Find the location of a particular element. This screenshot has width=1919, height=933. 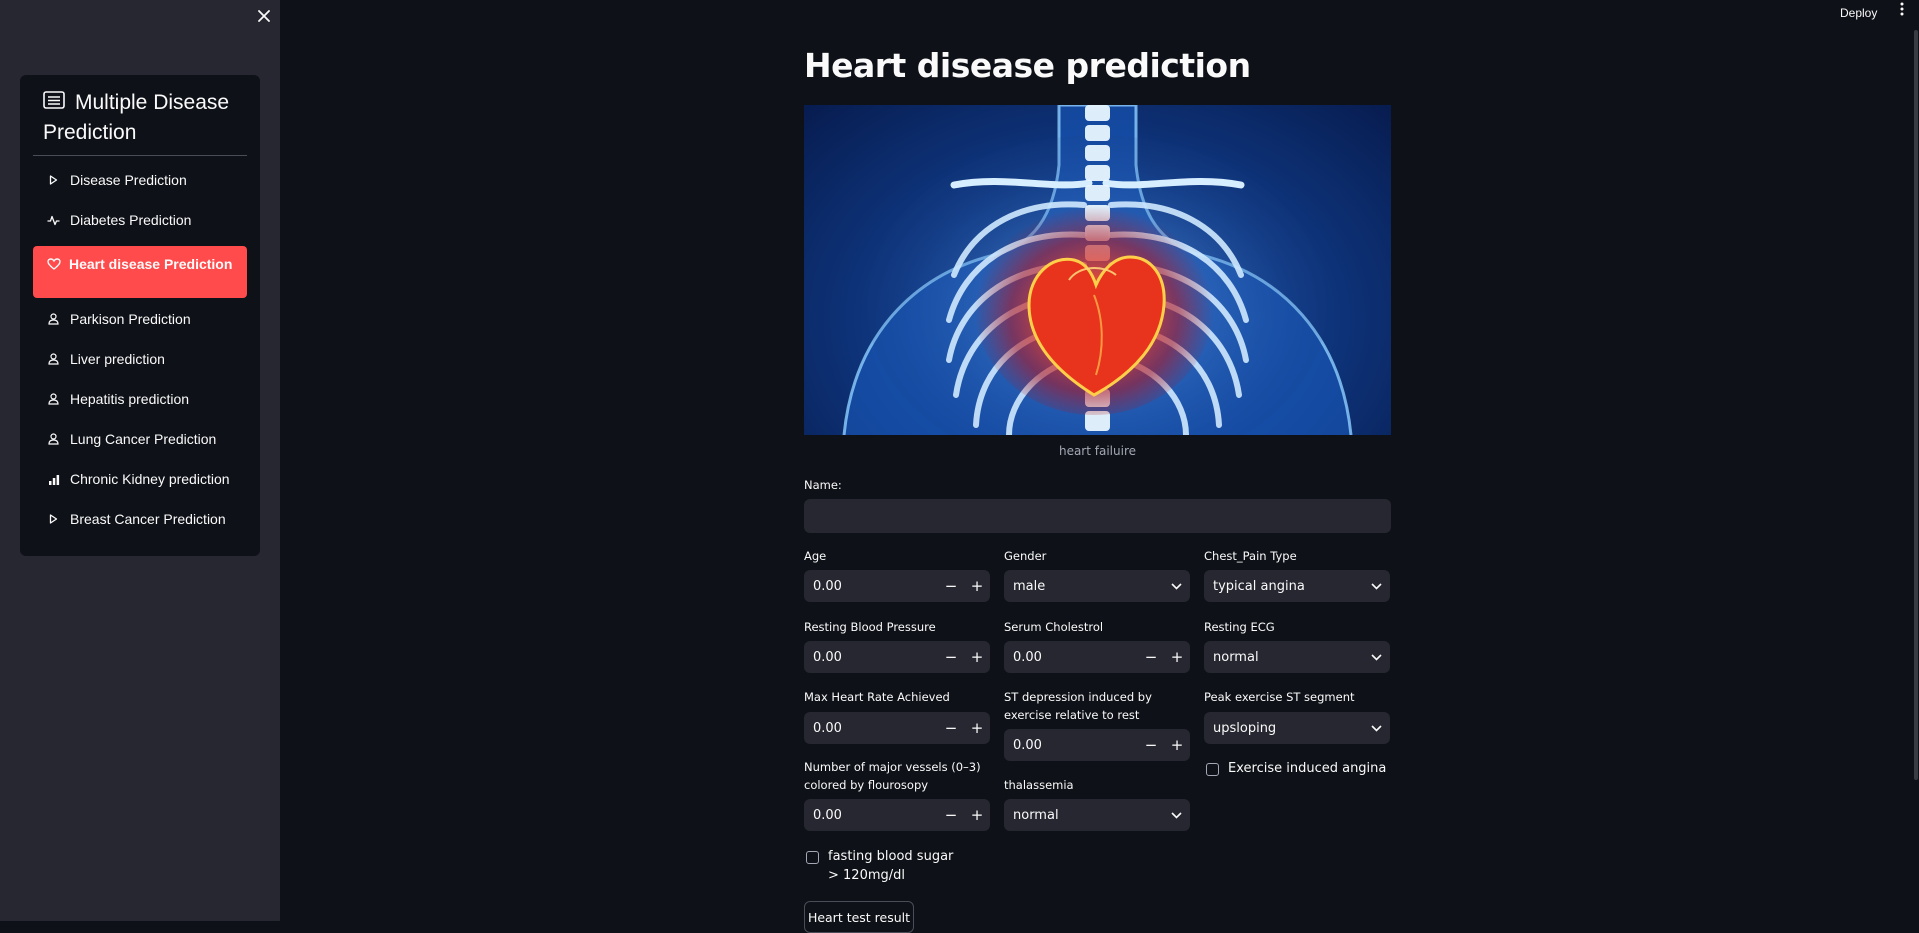

heart-xray-image is located at coordinates (1097, 270).